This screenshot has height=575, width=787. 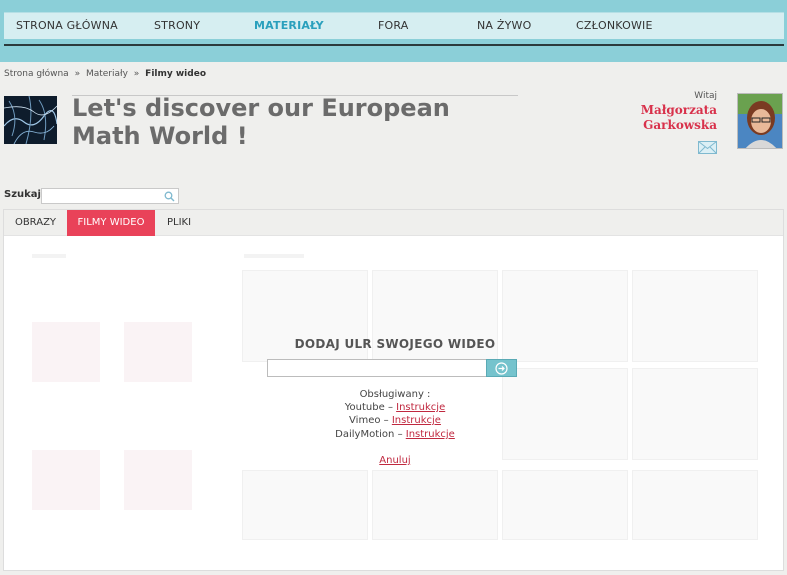 What do you see at coordinates (614, 25) in the screenshot?
I see `nav-item-members: CZŁONKOWIE` at bounding box center [614, 25].